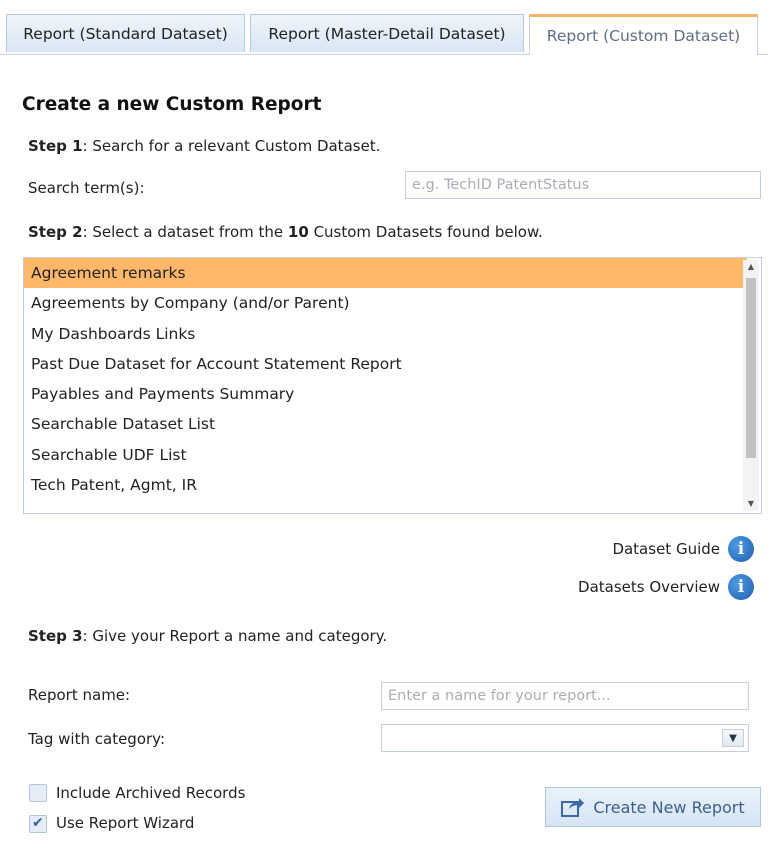 Image resolution: width=768 pixels, height=846 pixels. Describe the element at coordinates (385, 394) in the screenshot. I see `list-item: Payables and Payments Summary` at that location.